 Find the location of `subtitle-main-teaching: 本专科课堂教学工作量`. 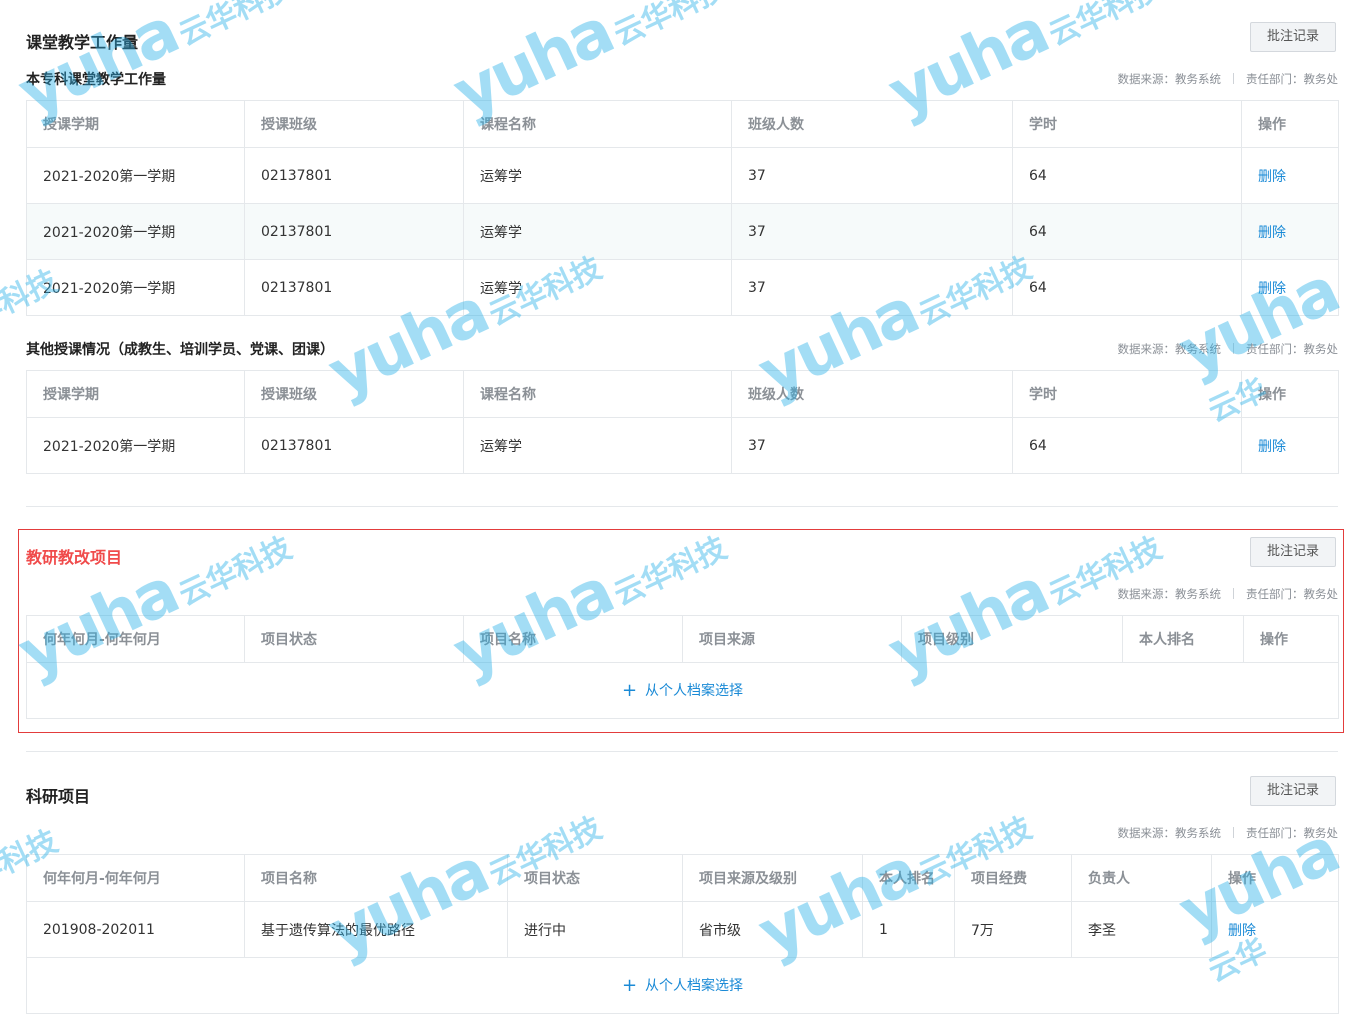

subtitle-main-teaching: 本专科课堂教学工作量 is located at coordinates (96, 80).